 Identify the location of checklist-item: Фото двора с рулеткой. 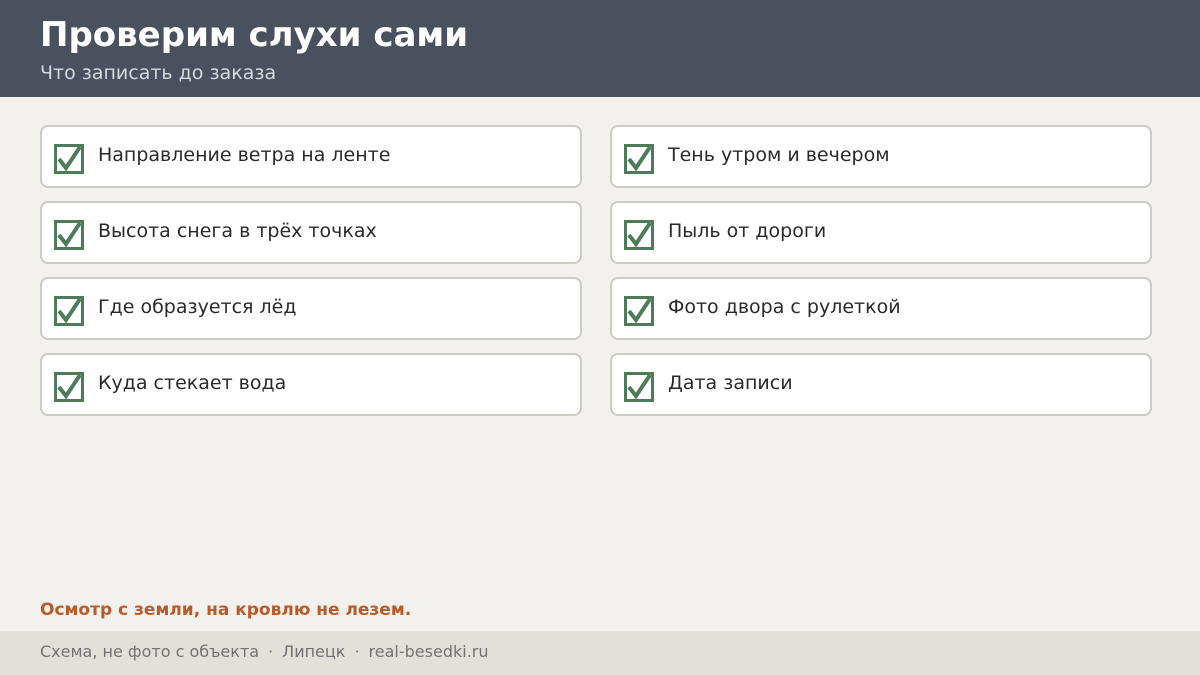
(881, 308).